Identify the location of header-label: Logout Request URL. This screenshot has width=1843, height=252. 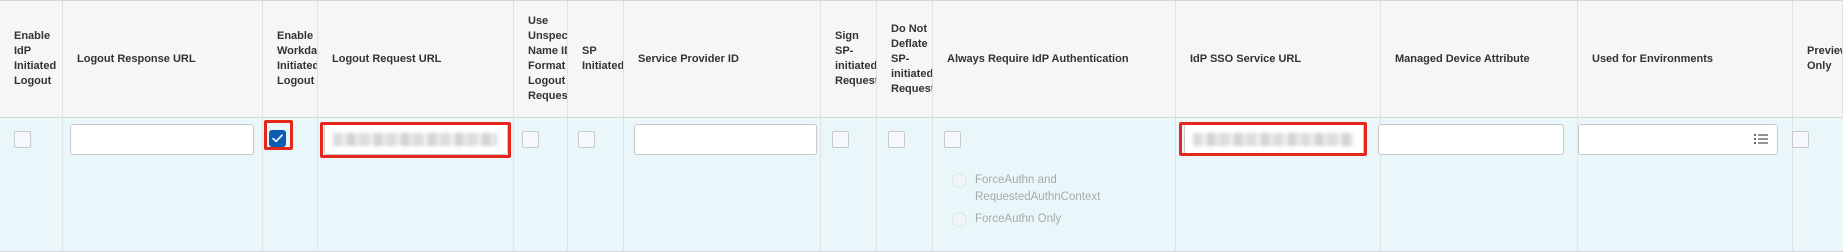
(387, 58).